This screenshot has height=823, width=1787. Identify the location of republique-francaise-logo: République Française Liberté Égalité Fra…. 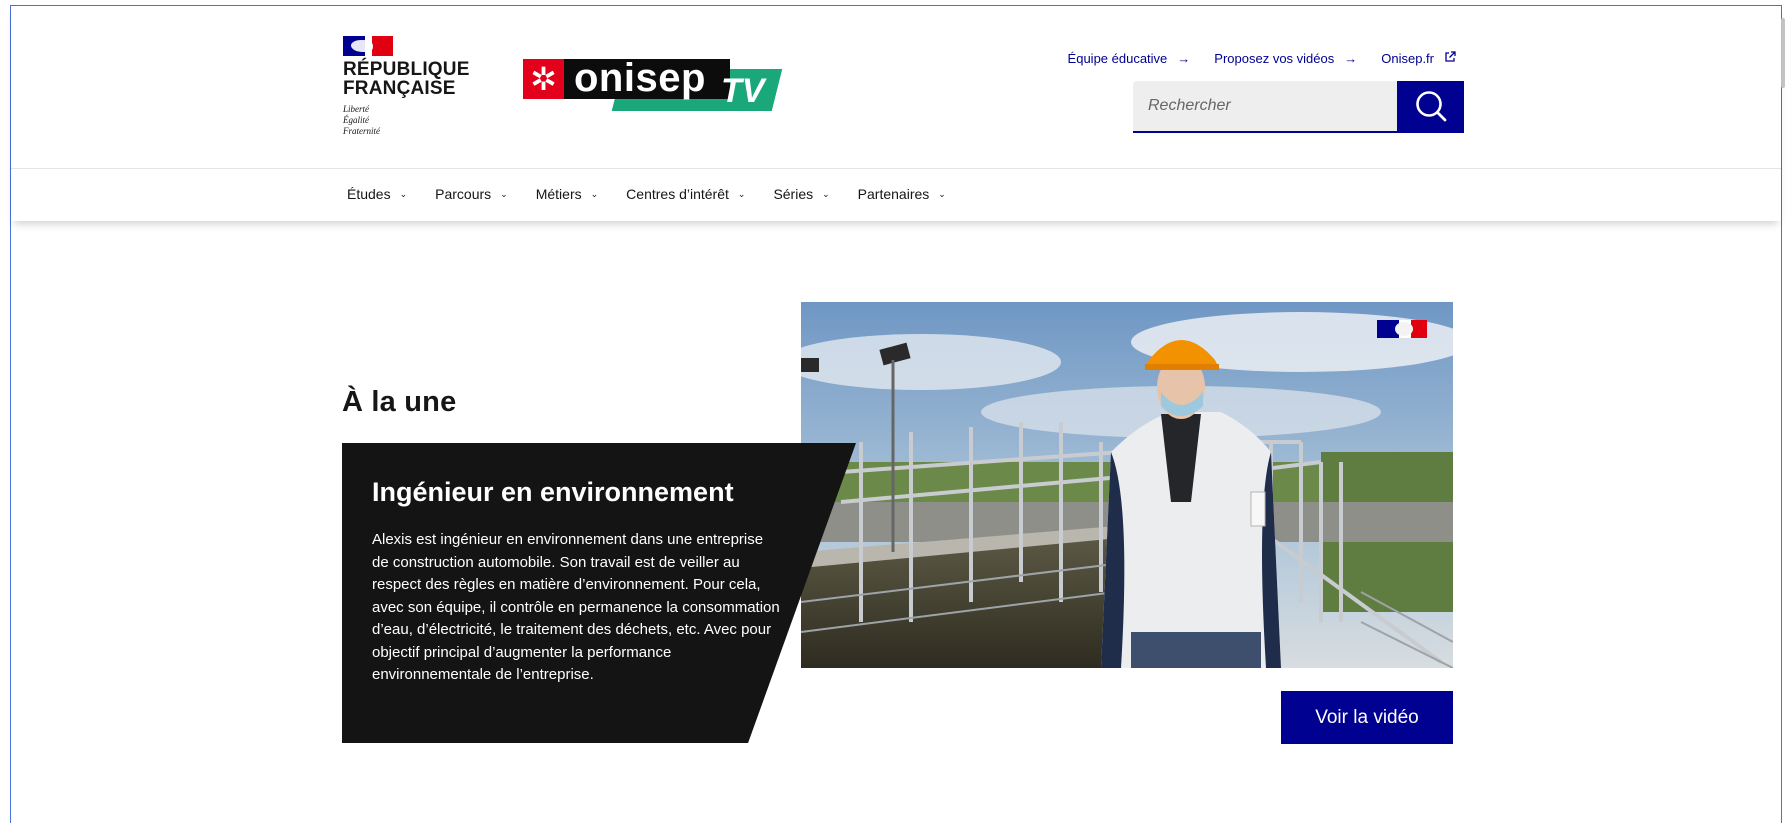
(406, 86).